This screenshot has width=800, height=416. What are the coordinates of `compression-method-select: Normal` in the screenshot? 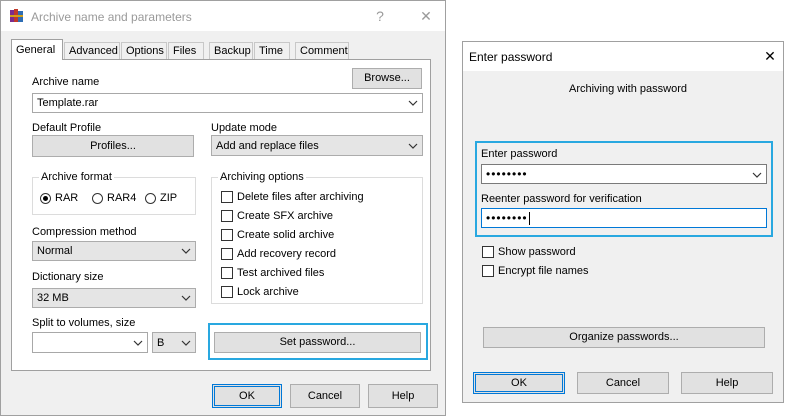 It's located at (114, 251).